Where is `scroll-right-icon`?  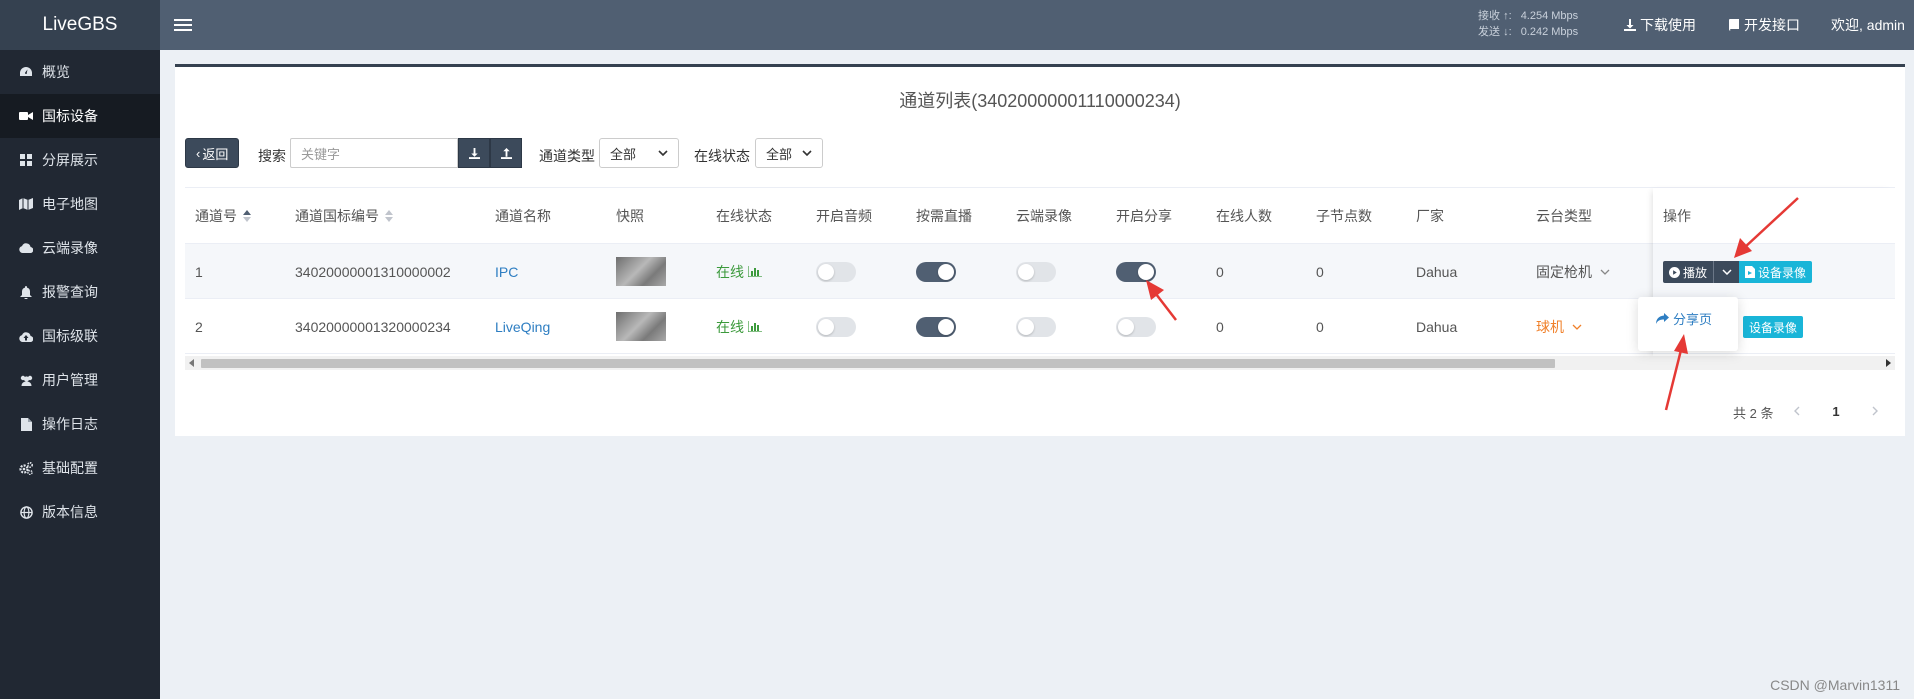 scroll-right-icon is located at coordinates (1888, 363).